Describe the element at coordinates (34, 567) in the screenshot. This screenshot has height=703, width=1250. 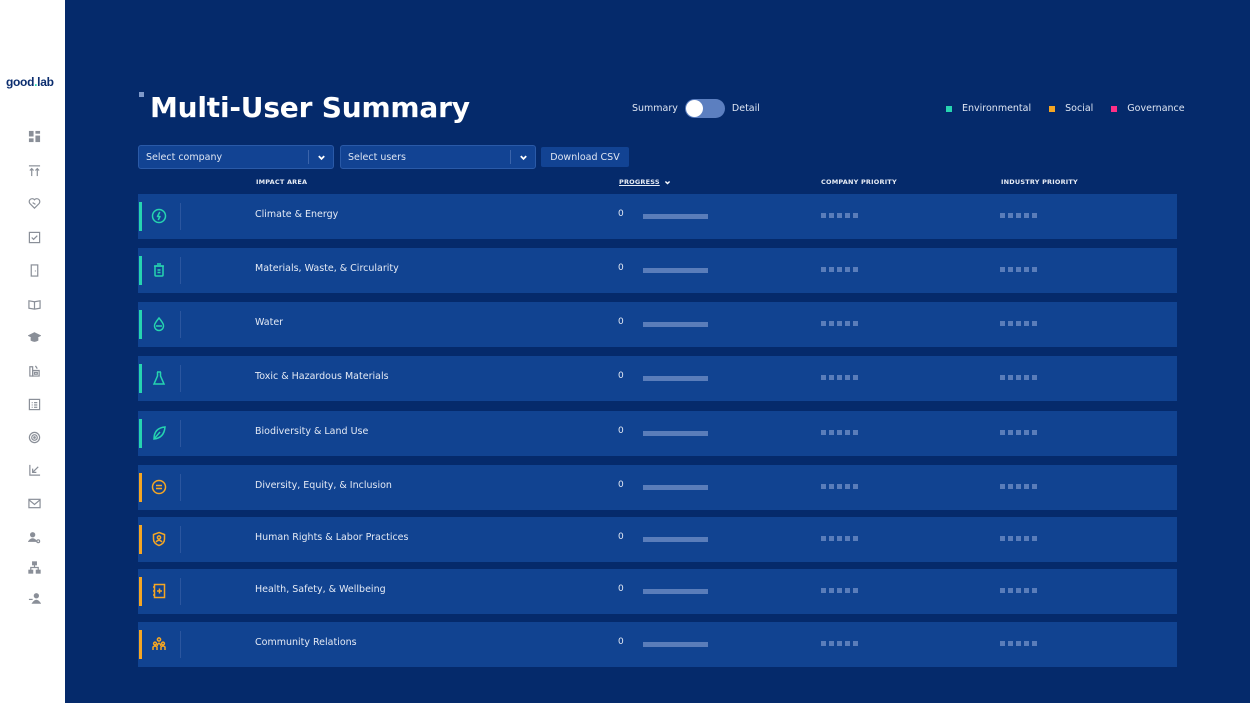
I see `hierarchy-icon` at that location.